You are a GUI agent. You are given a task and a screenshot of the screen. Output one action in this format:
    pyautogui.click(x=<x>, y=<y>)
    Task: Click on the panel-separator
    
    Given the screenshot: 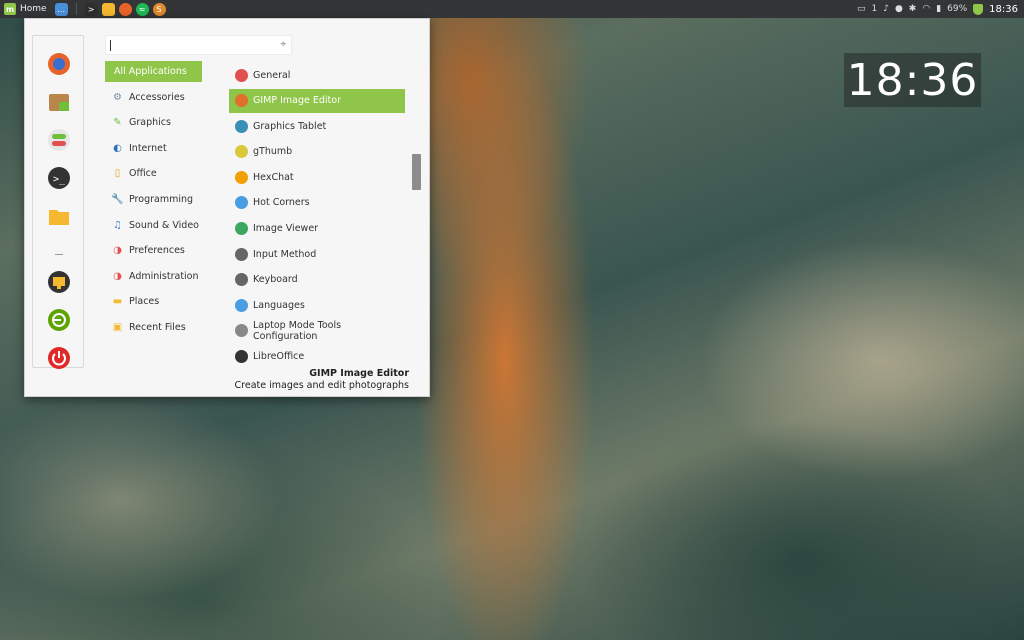 What is the action you would take?
    pyautogui.click(x=76, y=9)
    